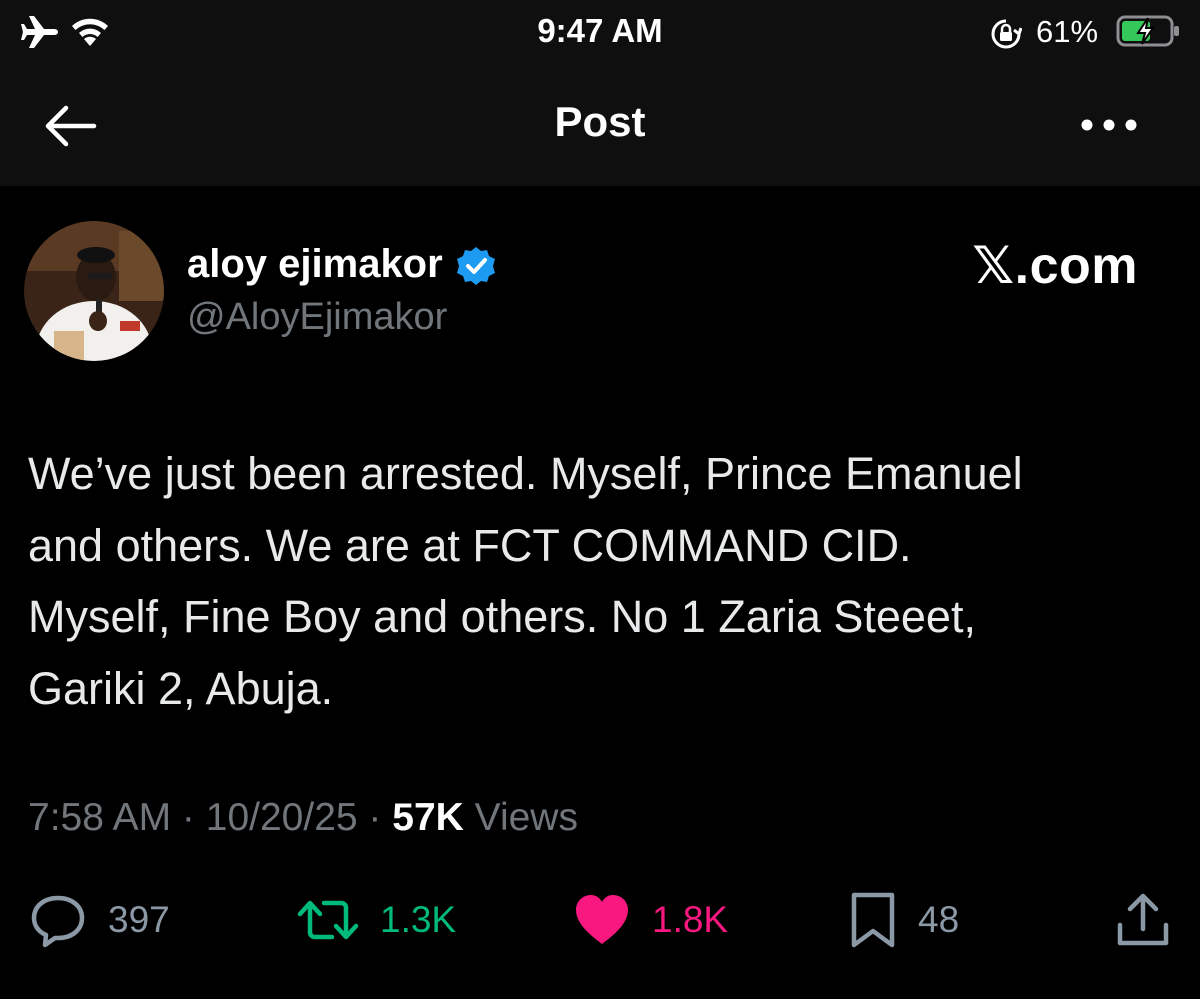  What do you see at coordinates (873, 920) in the screenshot?
I see `bookmark-icon` at bounding box center [873, 920].